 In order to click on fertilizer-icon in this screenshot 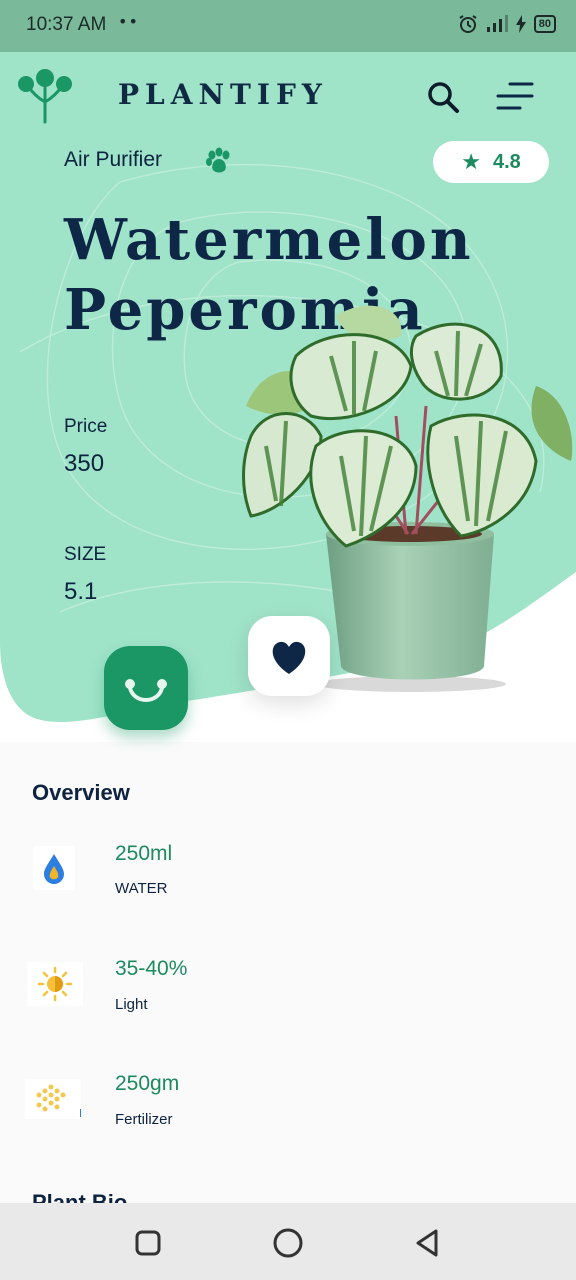, I will do `click(59, 1100)`.